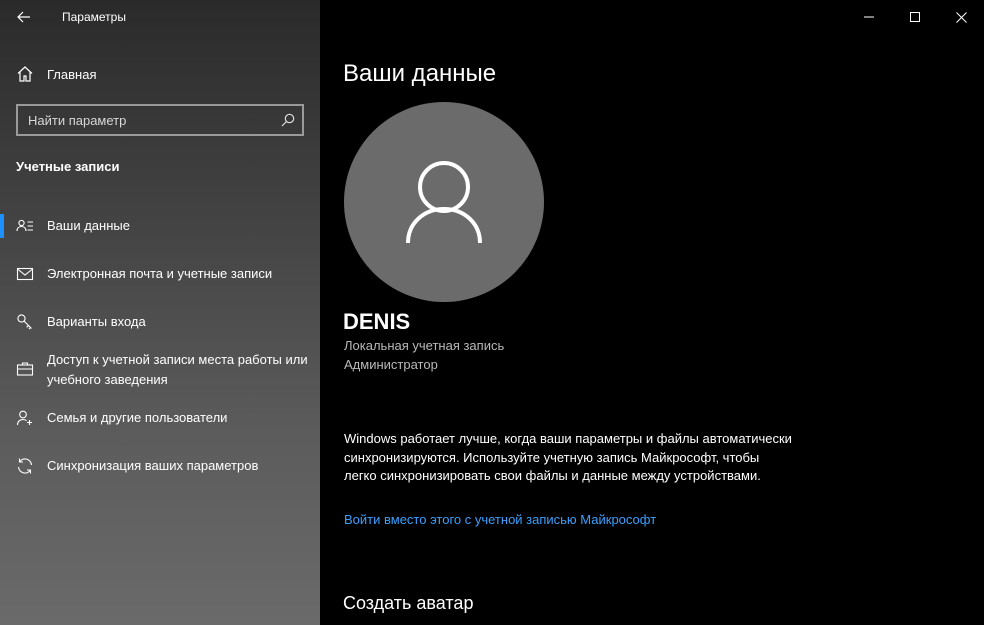  Describe the element at coordinates (24, 225) in the screenshot. I see `person-card-icon` at that location.